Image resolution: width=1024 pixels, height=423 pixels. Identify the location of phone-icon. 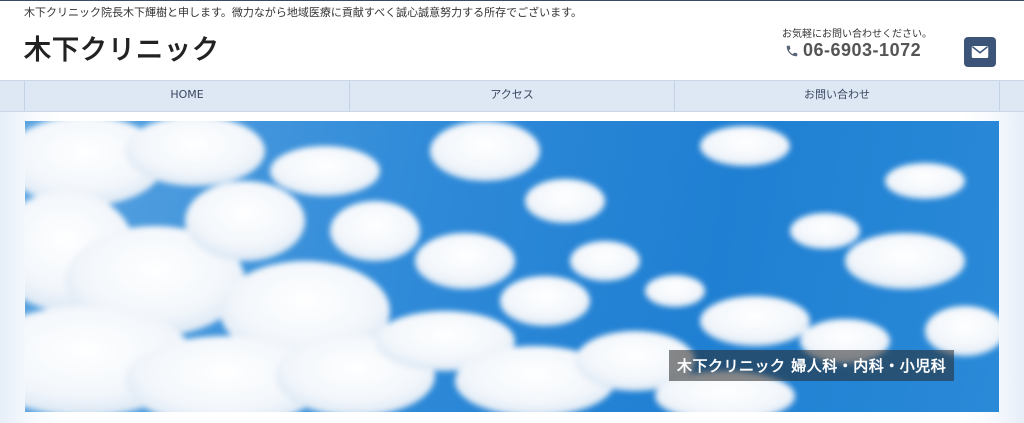
(792, 50).